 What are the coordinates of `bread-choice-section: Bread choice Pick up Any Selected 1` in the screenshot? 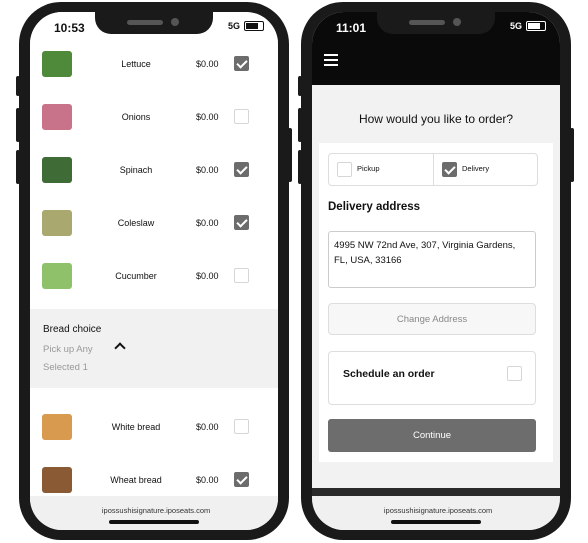 It's located at (154, 348).